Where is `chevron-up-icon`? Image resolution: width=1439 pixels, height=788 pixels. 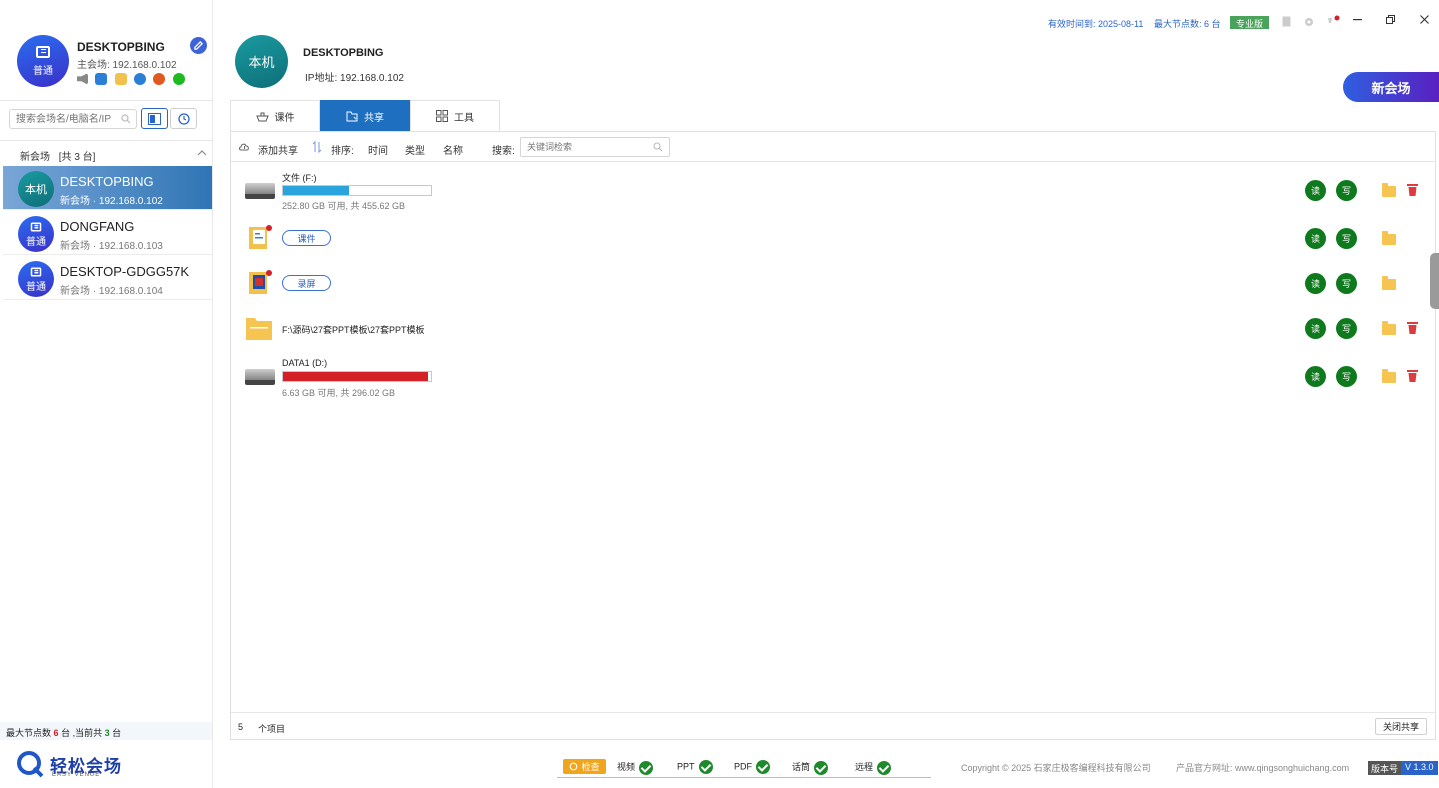 chevron-up-icon is located at coordinates (202, 153).